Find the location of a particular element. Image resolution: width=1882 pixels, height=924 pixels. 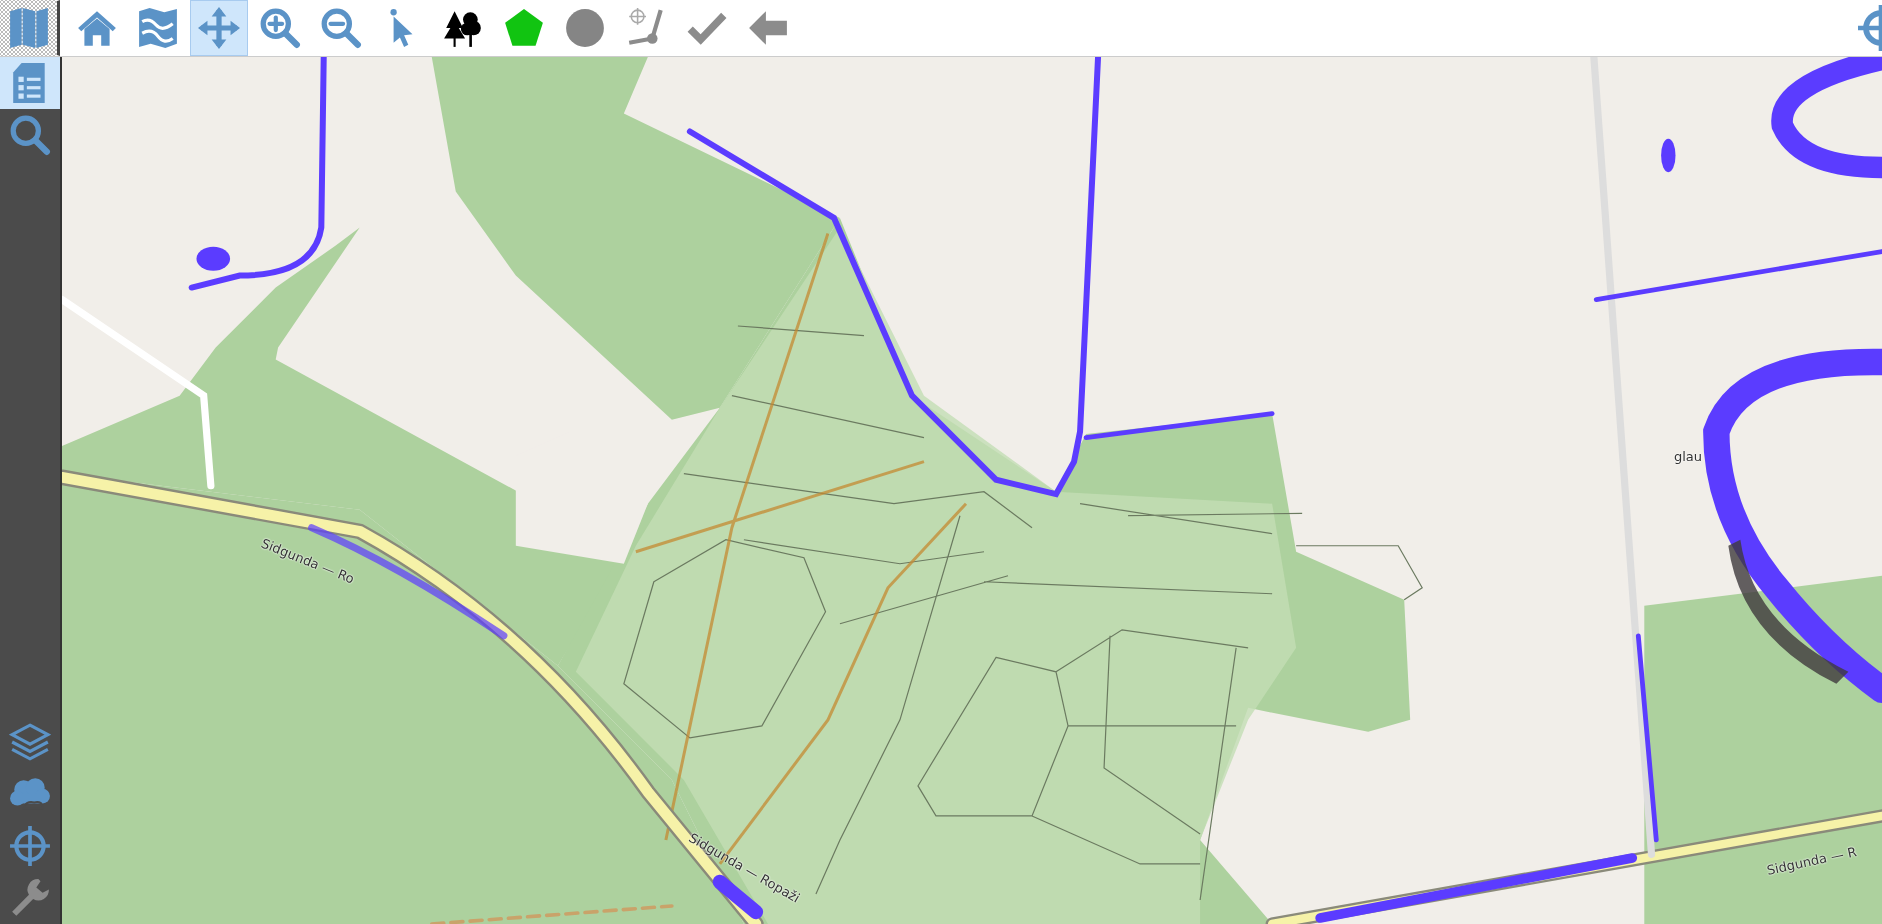

circle-icon is located at coordinates (585, 28).